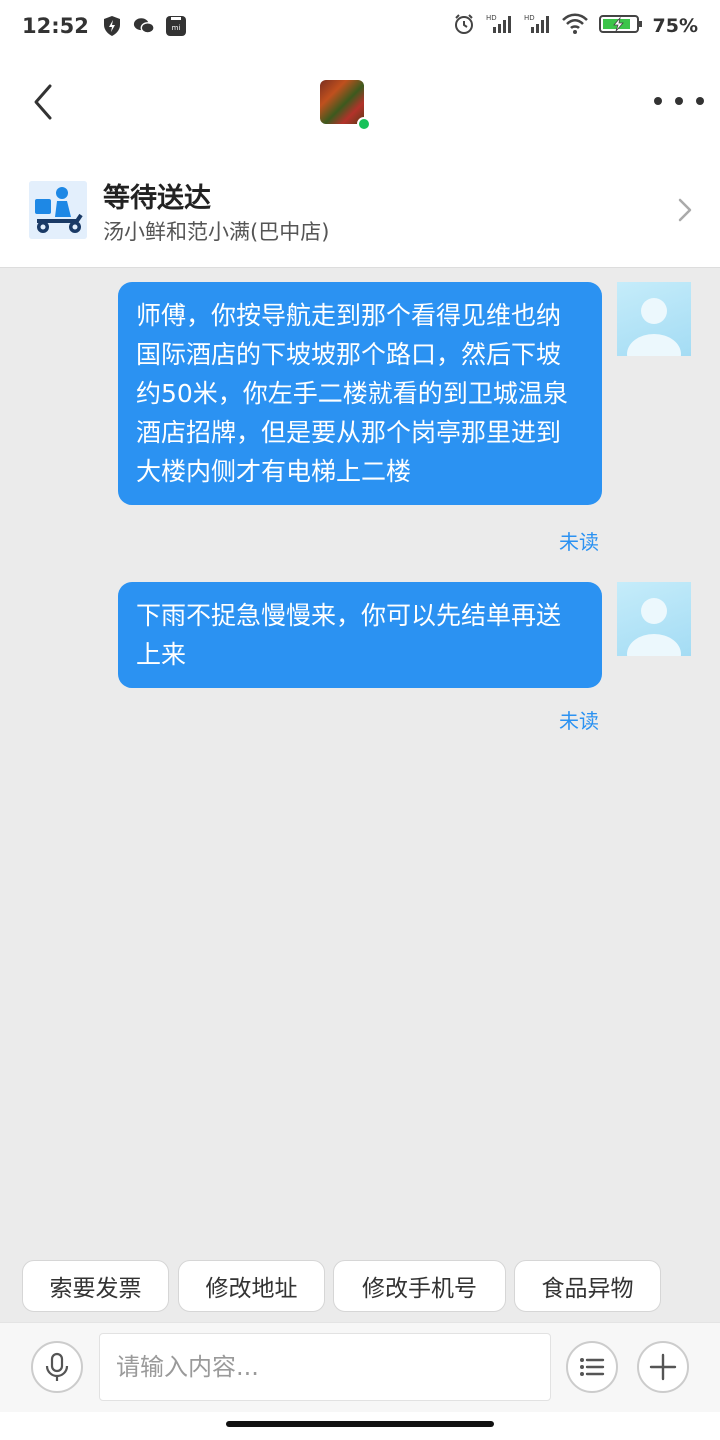  I want to click on chevron-left-icon, so click(43, 102).